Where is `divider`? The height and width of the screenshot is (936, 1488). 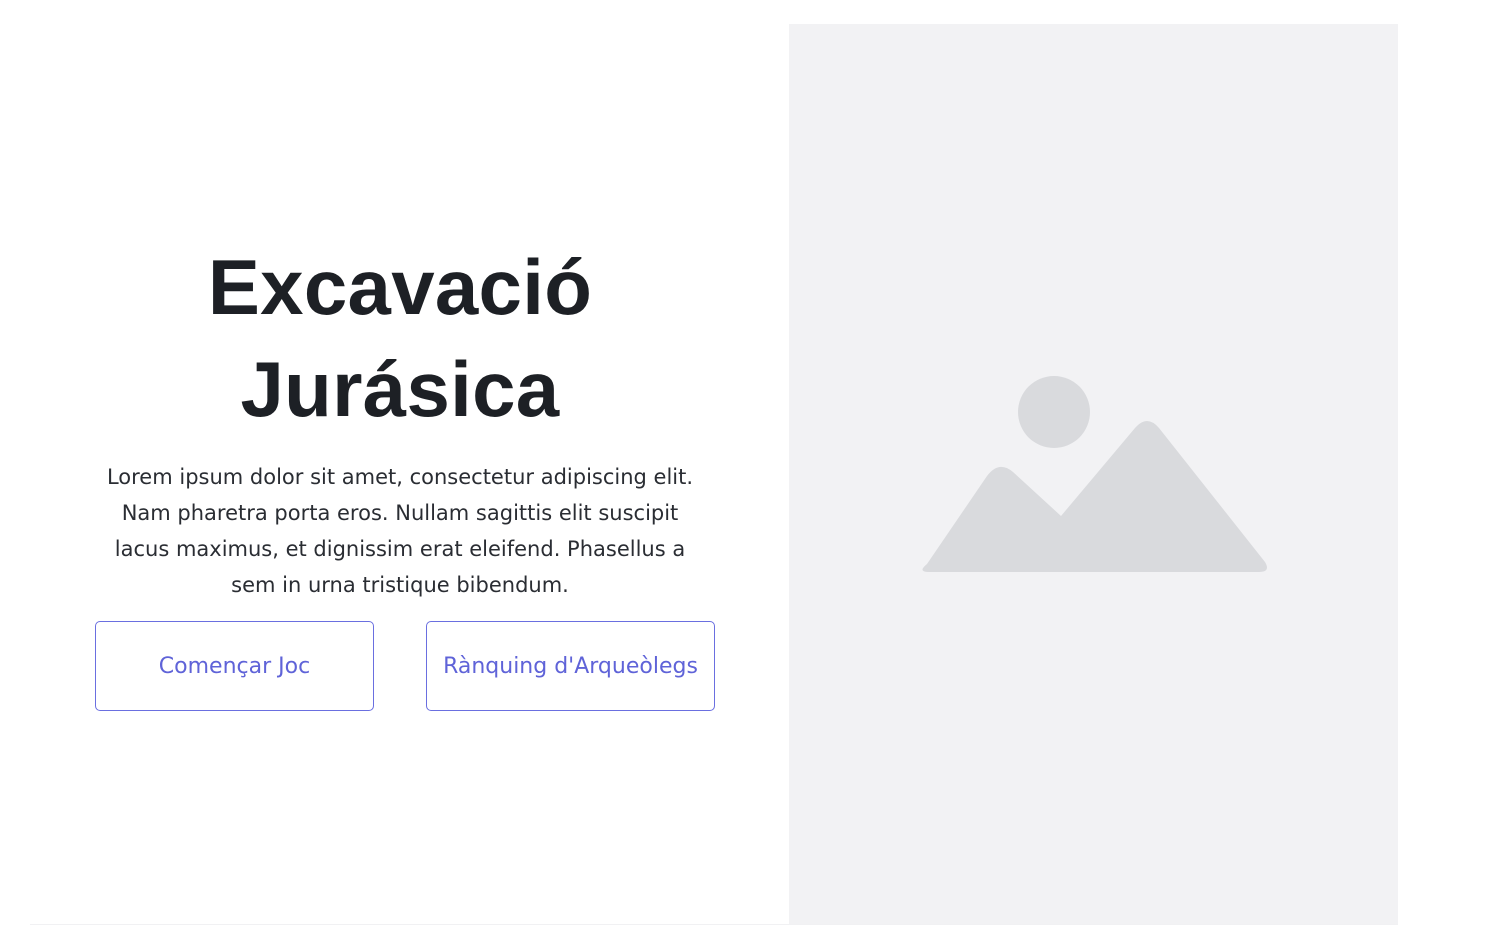
divider is located at coordinates (714, 924).